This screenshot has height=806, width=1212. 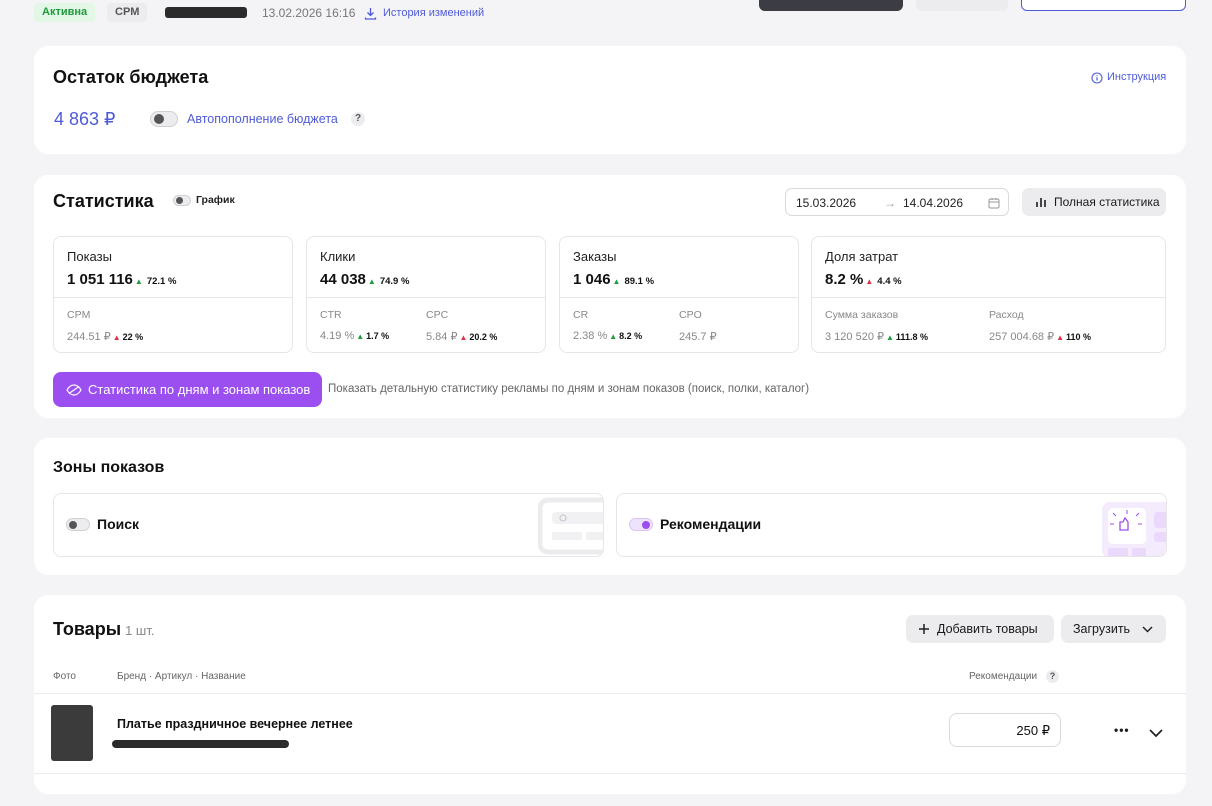 I want to click on date-to: 14.04.2026, so click(x=933, y=203).